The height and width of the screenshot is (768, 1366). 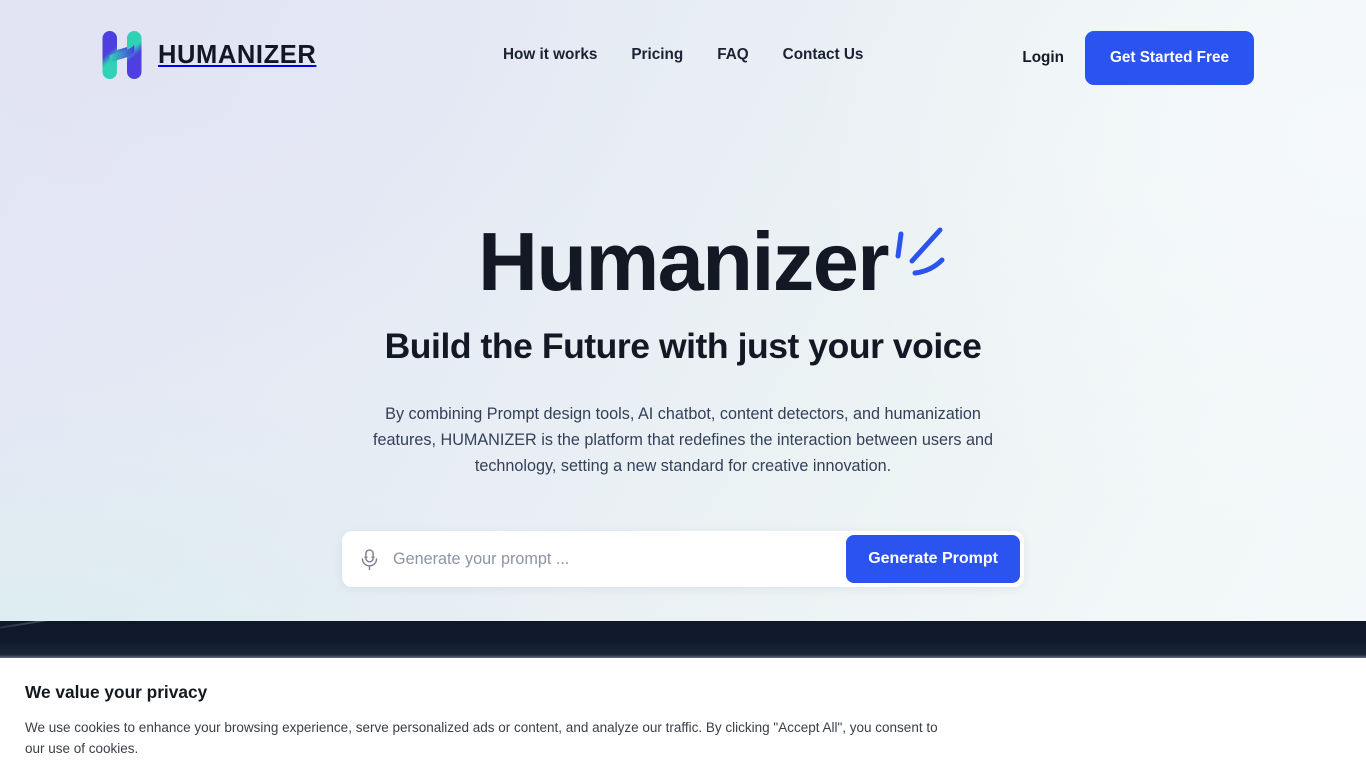 I want to click on hero-title-wrap: Humanizer, so click(x=711, y=261).